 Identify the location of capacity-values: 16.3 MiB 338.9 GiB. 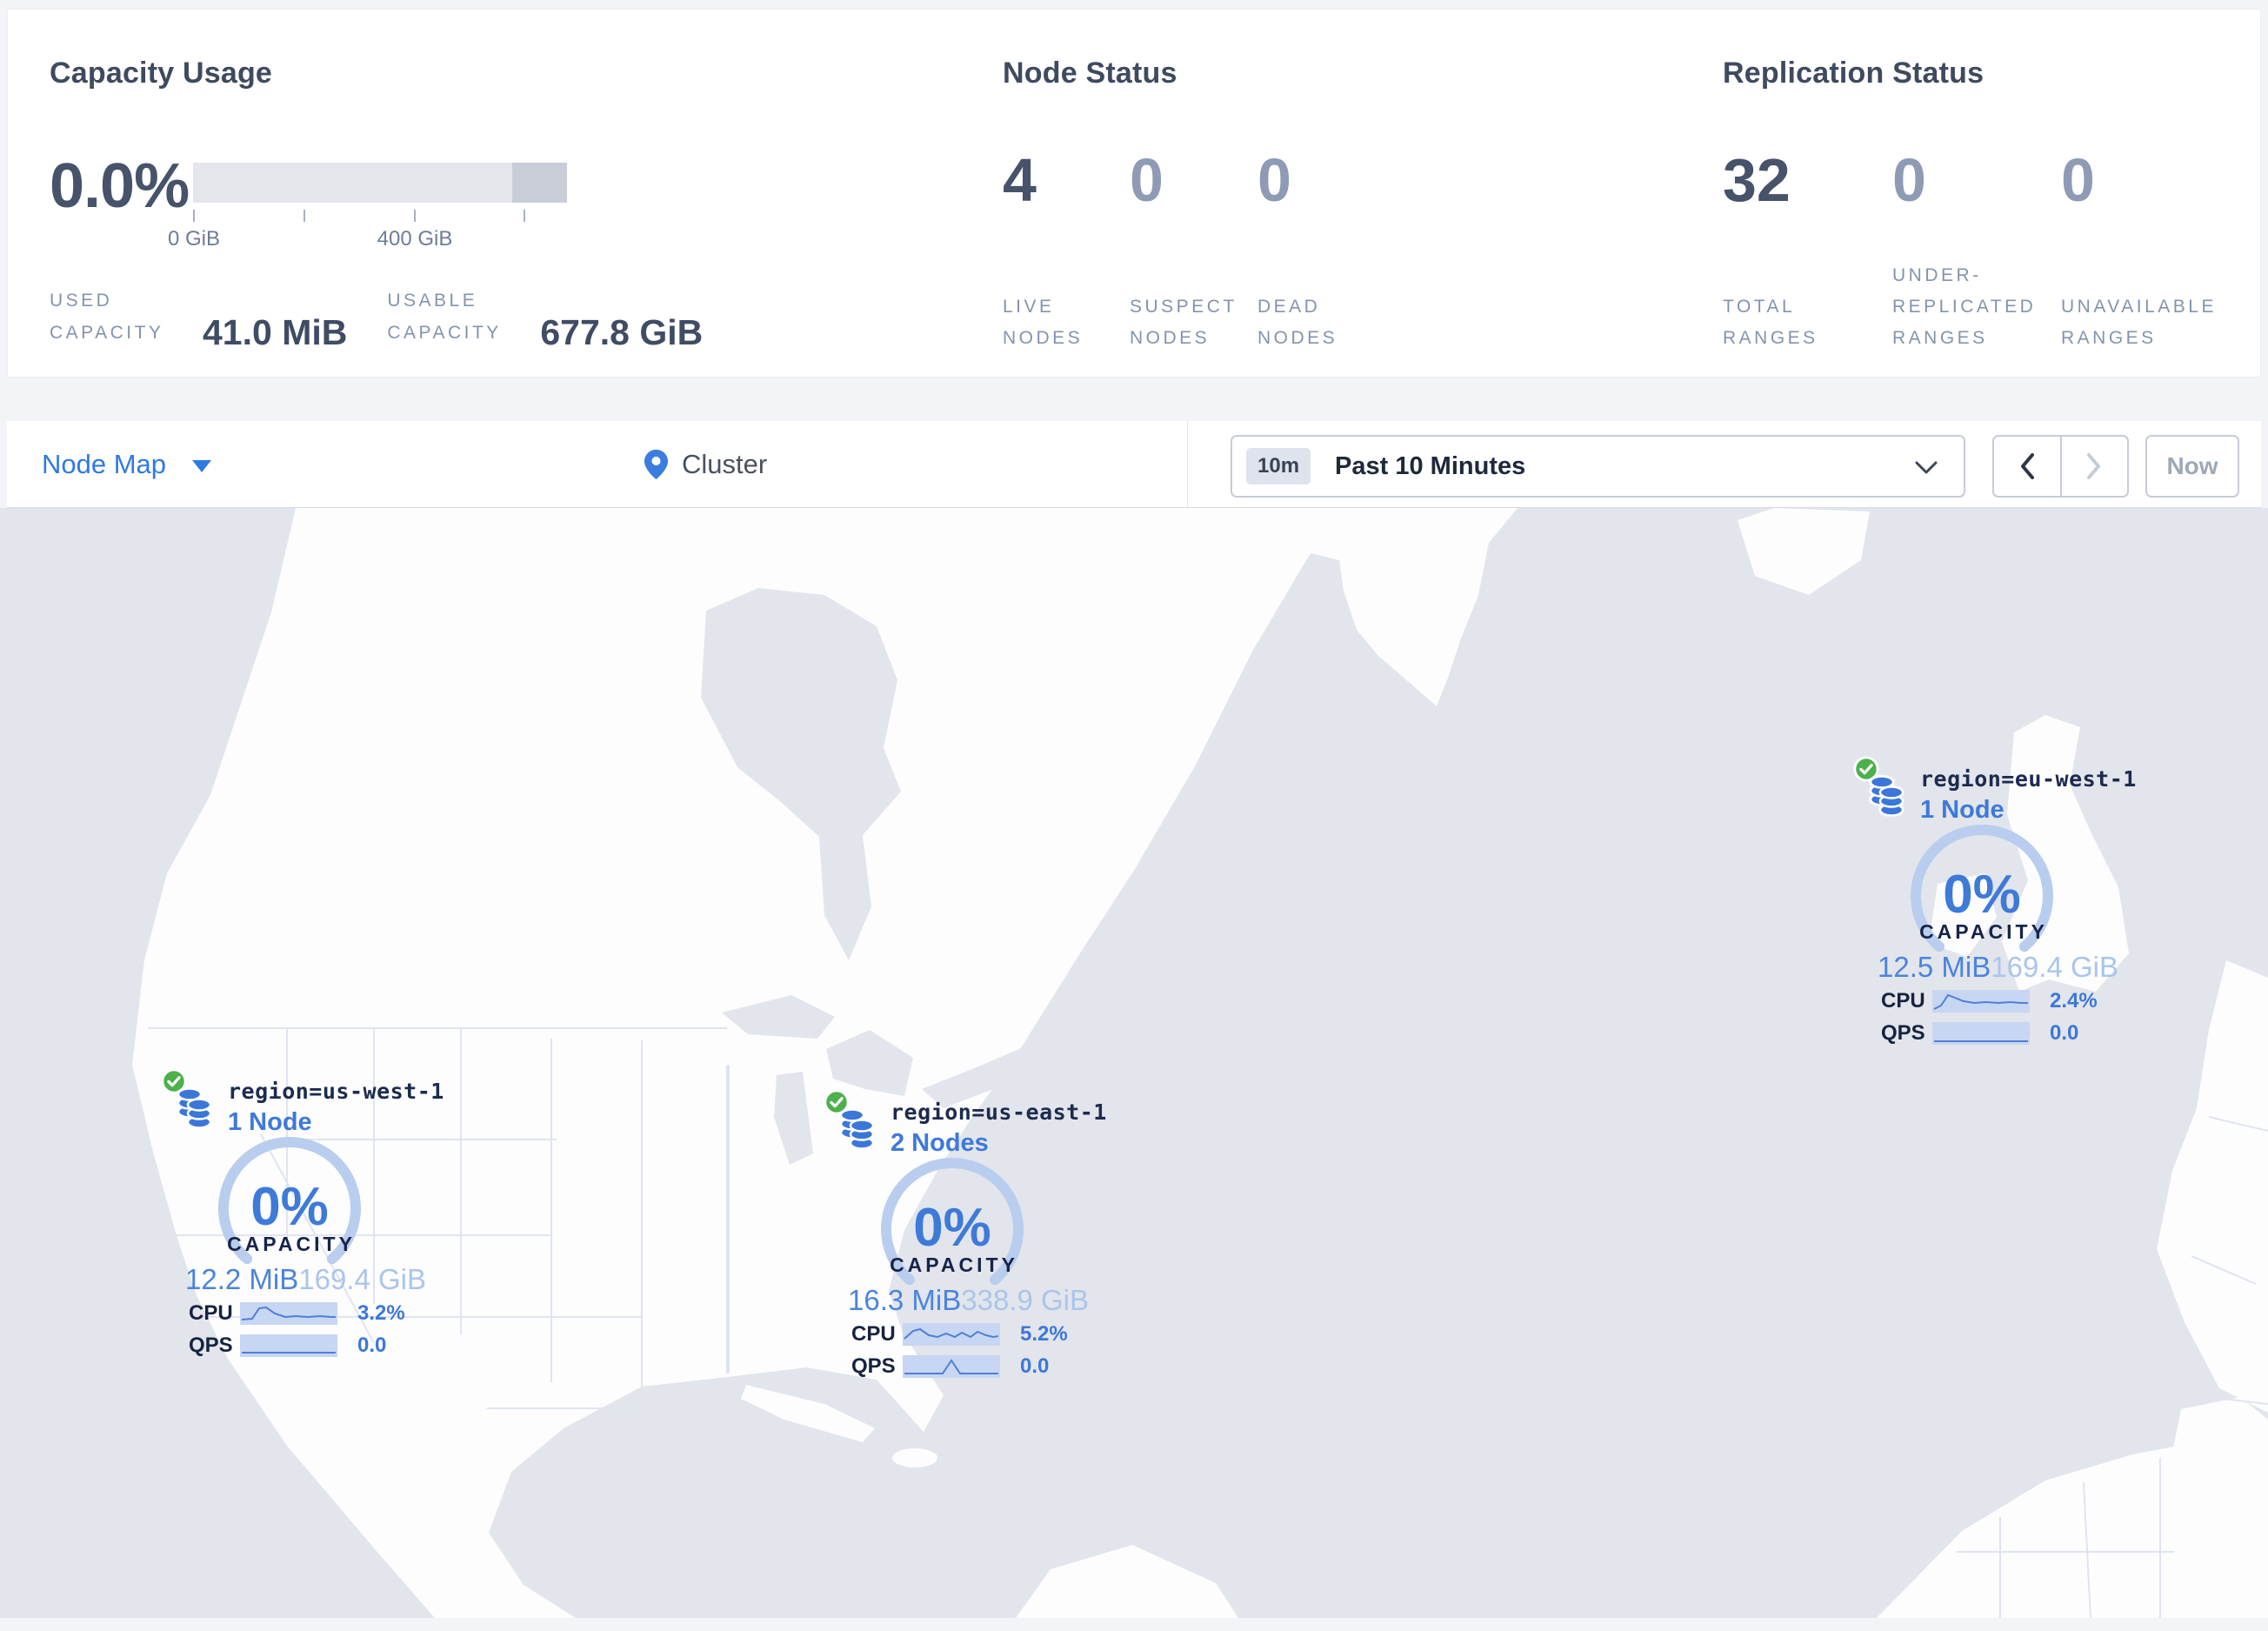
(968, 1300).